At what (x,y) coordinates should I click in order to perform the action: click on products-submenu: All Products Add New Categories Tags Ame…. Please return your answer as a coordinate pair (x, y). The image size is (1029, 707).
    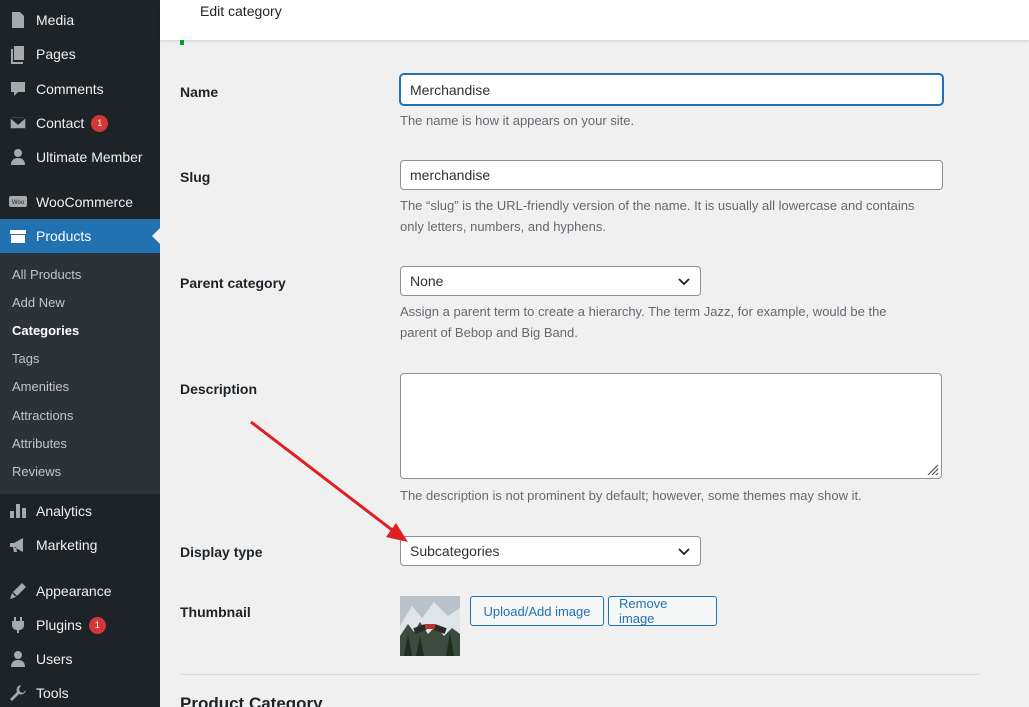
    Looking at the image, I should click on (80, 373).